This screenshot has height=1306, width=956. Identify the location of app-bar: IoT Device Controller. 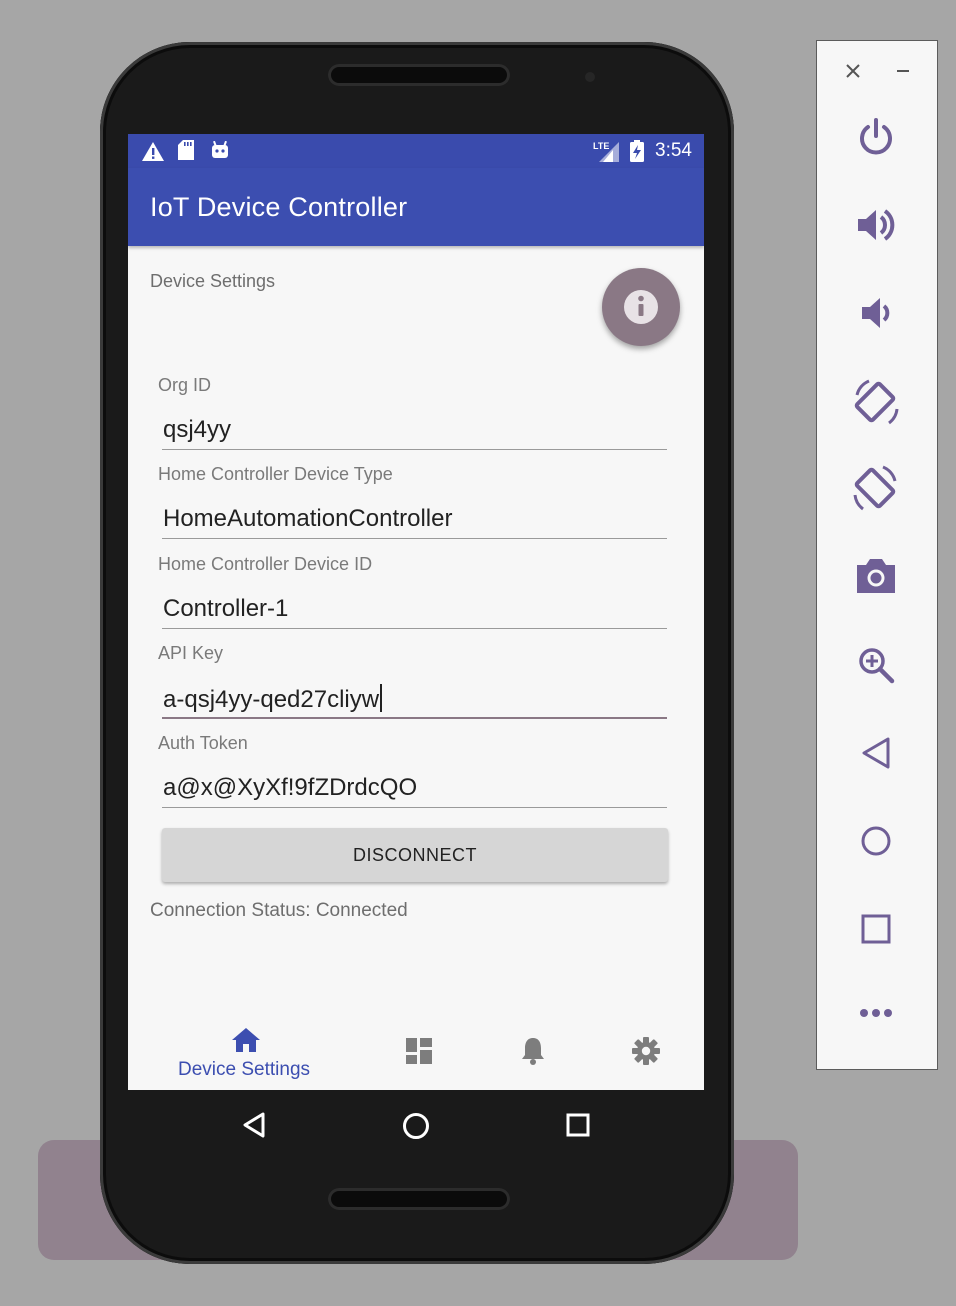
(416, 207).